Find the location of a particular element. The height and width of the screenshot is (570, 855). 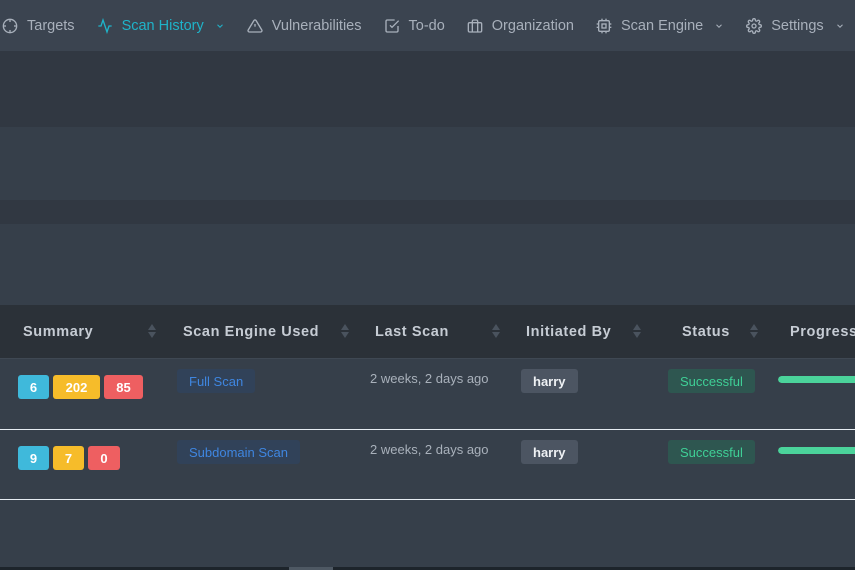

nav-item-label: Scan History is located at coordinates (162, 25).